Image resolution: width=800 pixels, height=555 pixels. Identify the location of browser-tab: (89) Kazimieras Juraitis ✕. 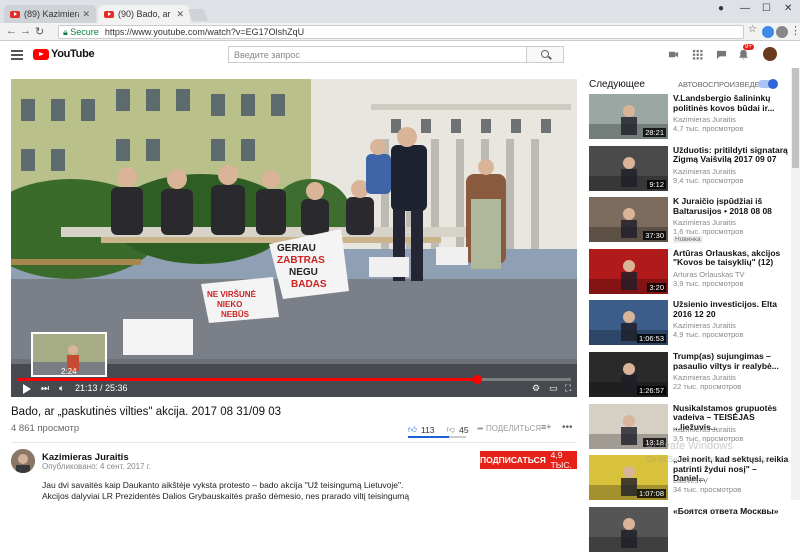
(50, 14).